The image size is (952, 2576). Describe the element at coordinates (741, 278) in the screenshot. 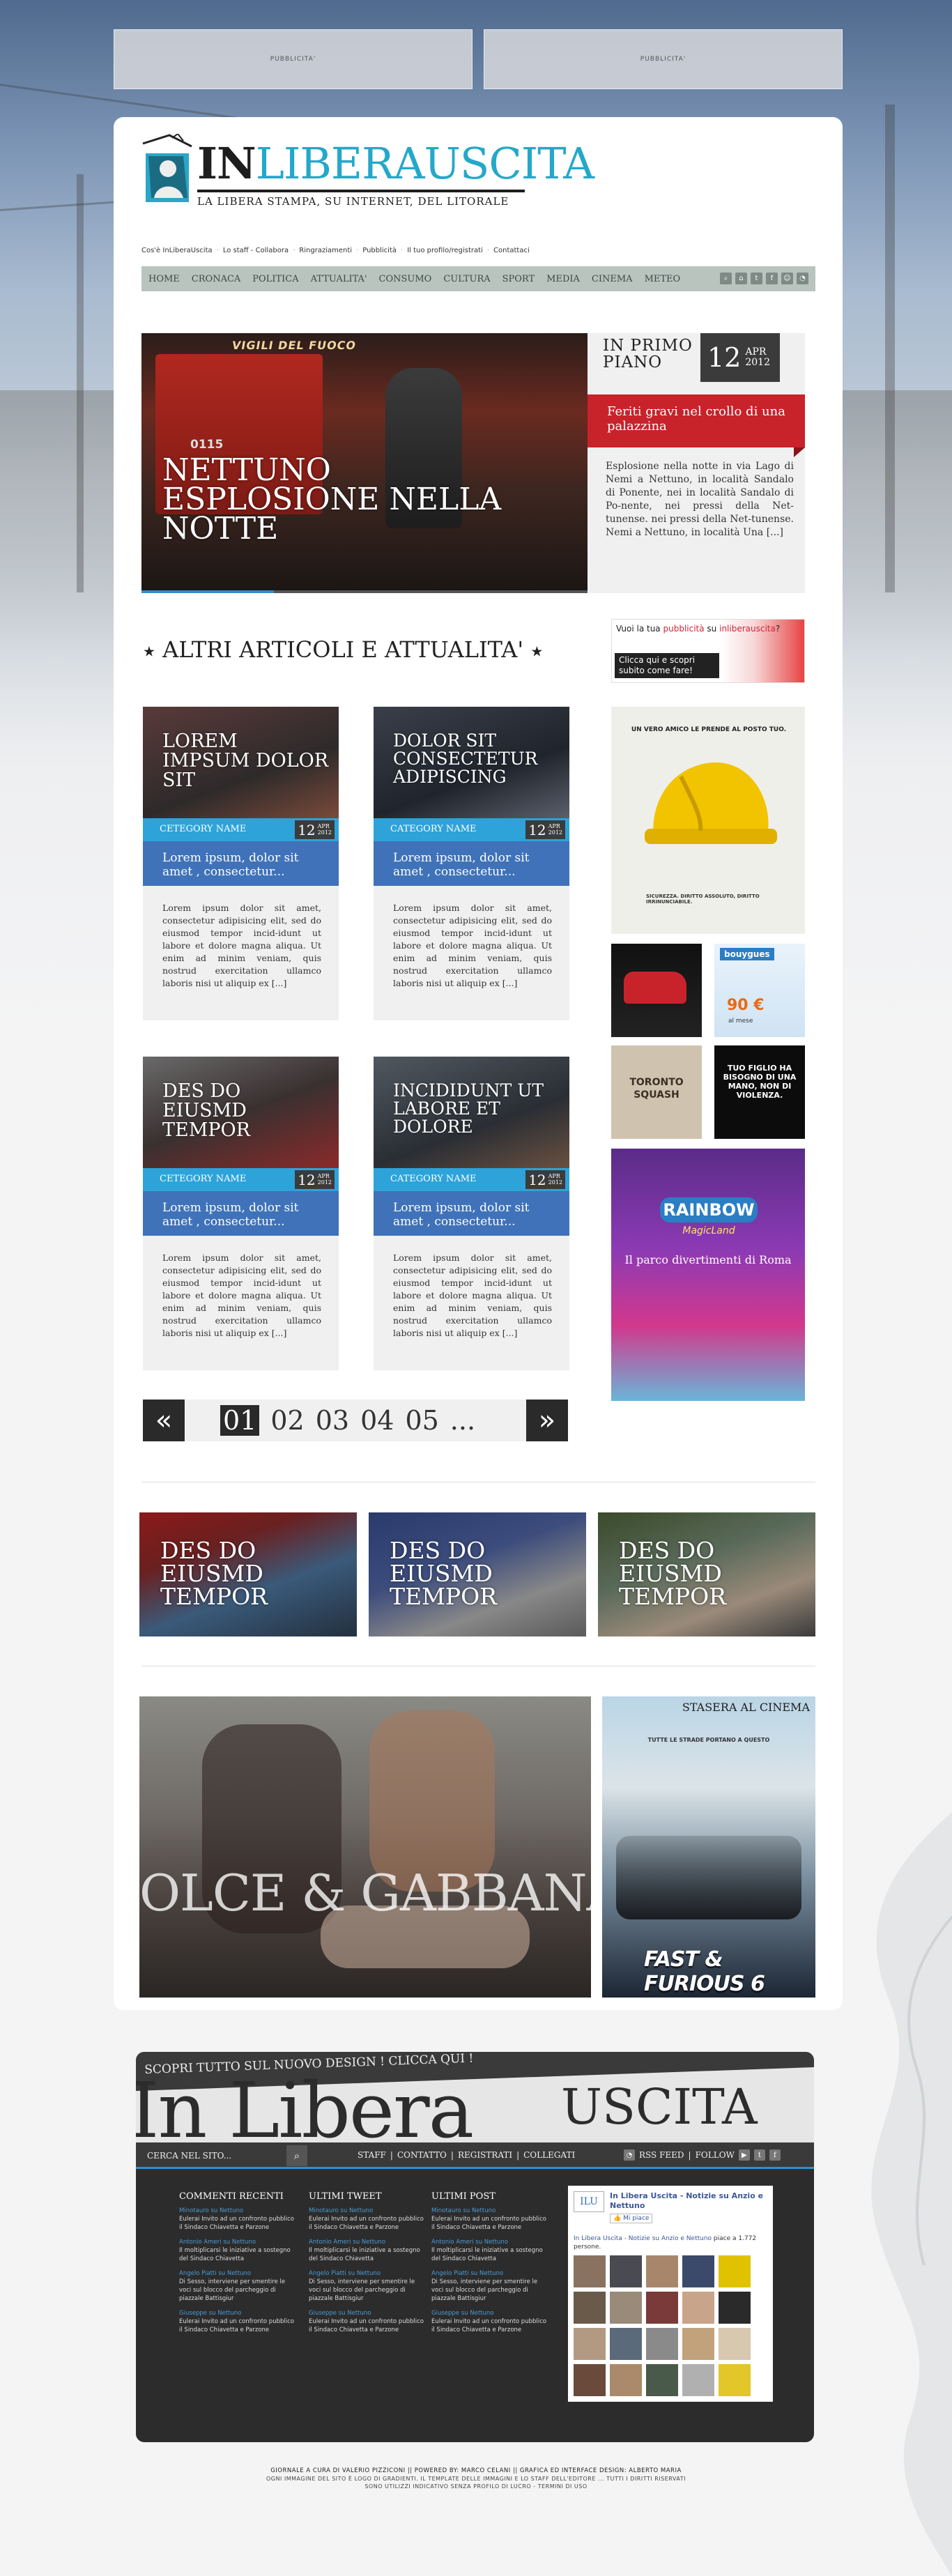

I see `home-icon: ⌂` at that location.